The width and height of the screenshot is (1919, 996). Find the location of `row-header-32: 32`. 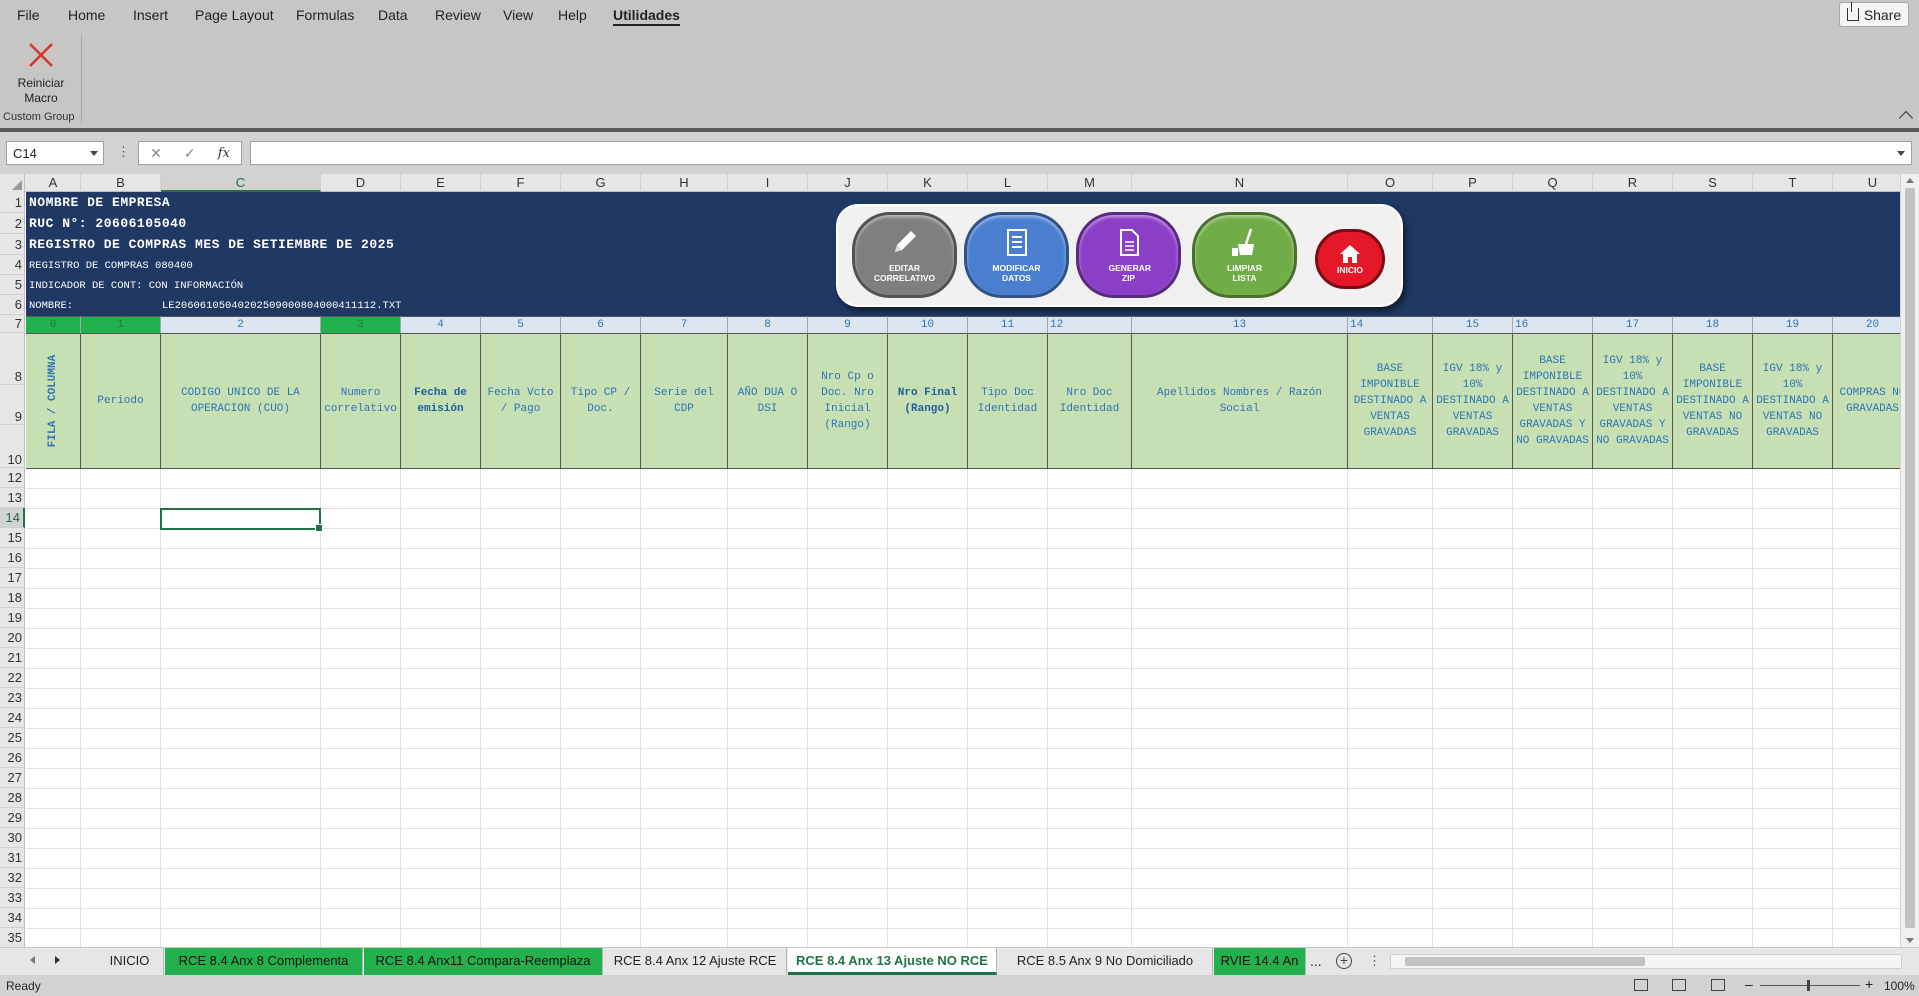

row-header-32: 32 is located at coordinates (12, 878).